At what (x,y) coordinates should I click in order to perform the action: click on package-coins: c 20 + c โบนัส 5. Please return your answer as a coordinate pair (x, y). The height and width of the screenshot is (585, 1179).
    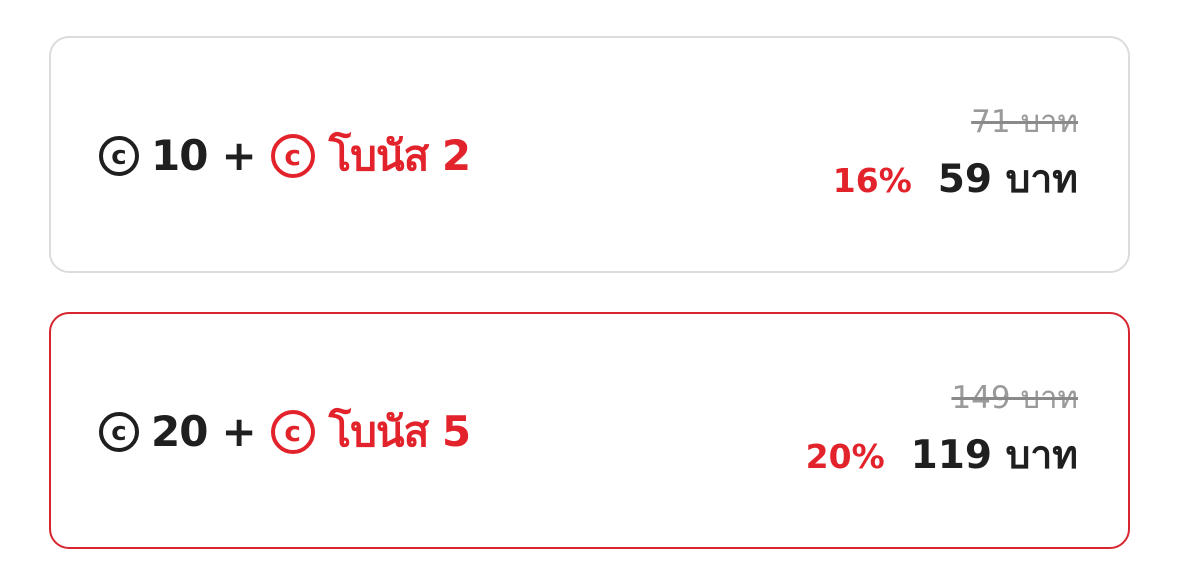
    Looking at the image, I should click on (285, 432).